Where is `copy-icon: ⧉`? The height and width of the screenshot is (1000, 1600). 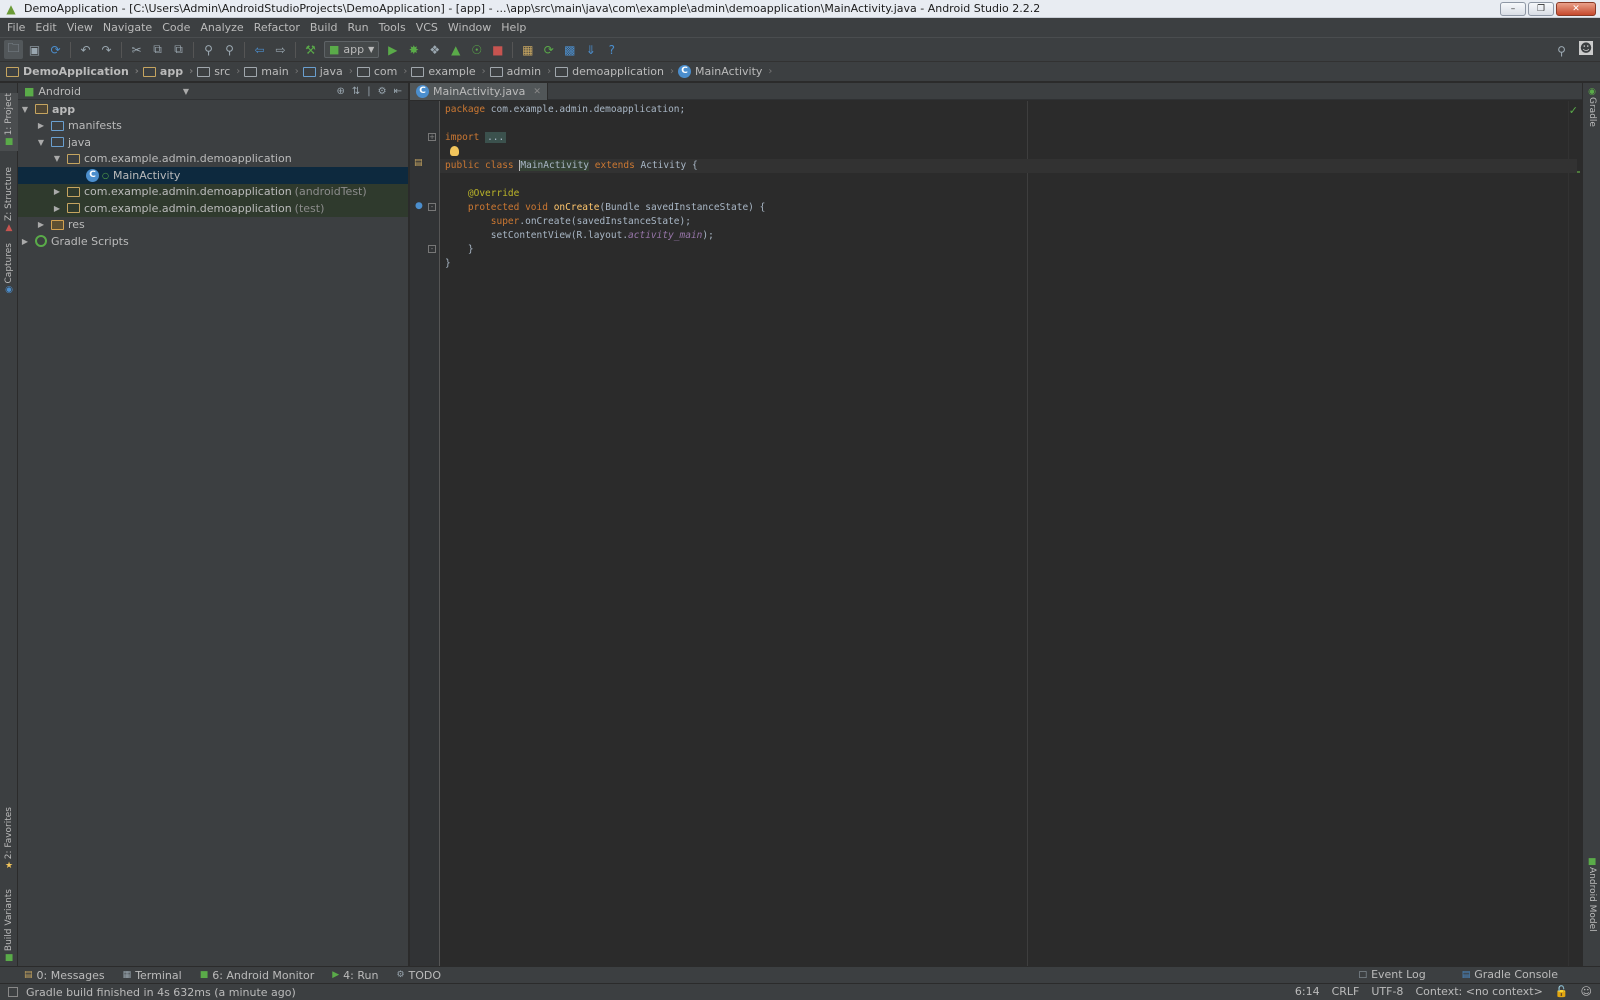 copy-icon: ⧉ is located at coordinates (157, 49).